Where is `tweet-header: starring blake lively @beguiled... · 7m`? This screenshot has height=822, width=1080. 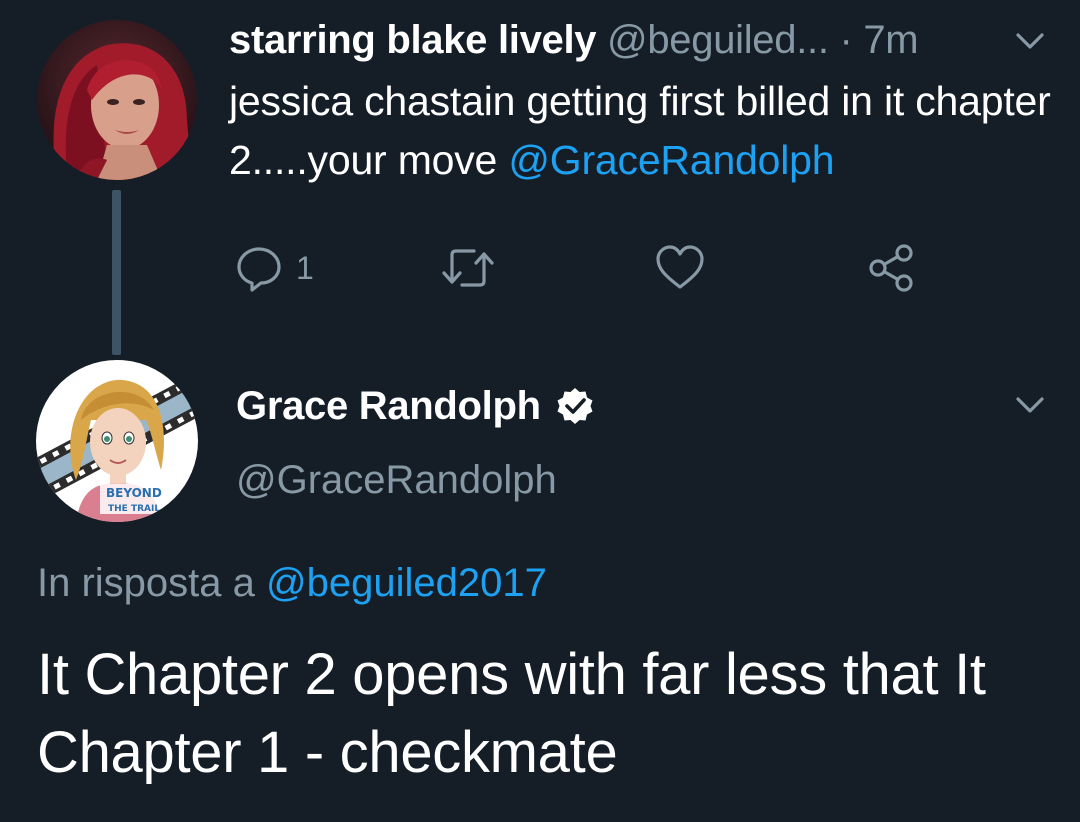 tweet-header: starring blake lively @beguiled... · 7m is located at coordinates (574, 40).